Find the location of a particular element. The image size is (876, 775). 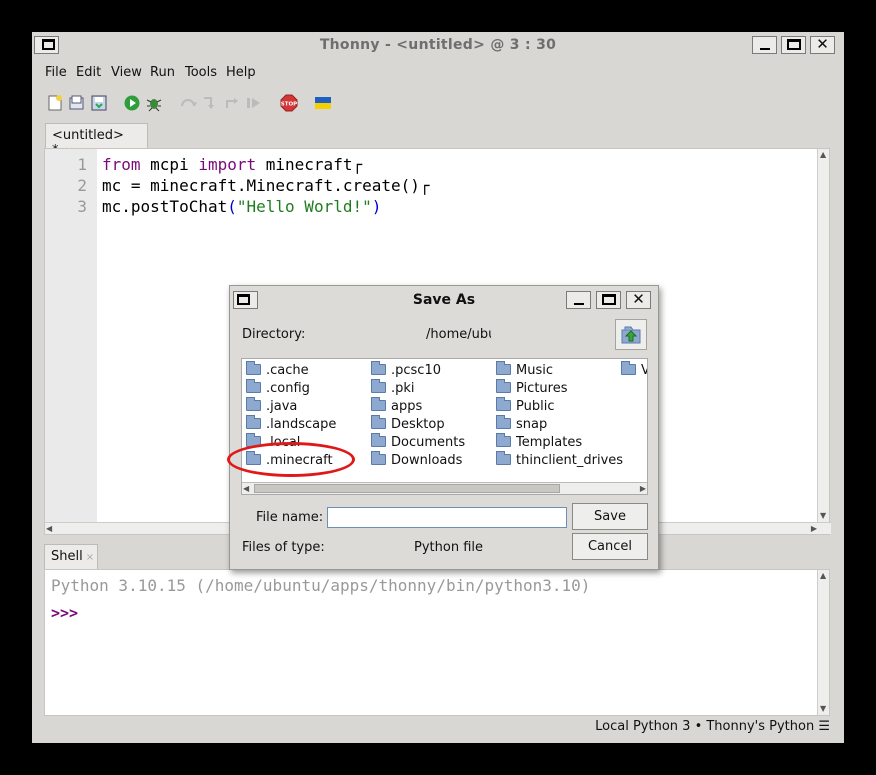

folder-up-icon is located at coordinates (631, 335).